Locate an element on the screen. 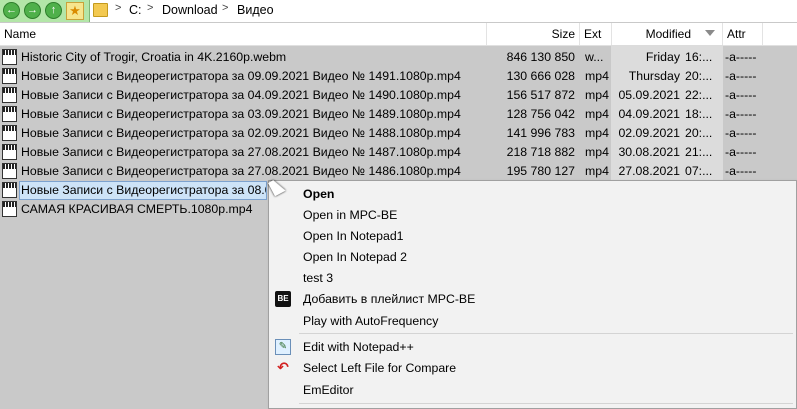 The width and height of the screenshot is (797, 409). file-size: 846 130 850 is located at coordinates (540, 57).